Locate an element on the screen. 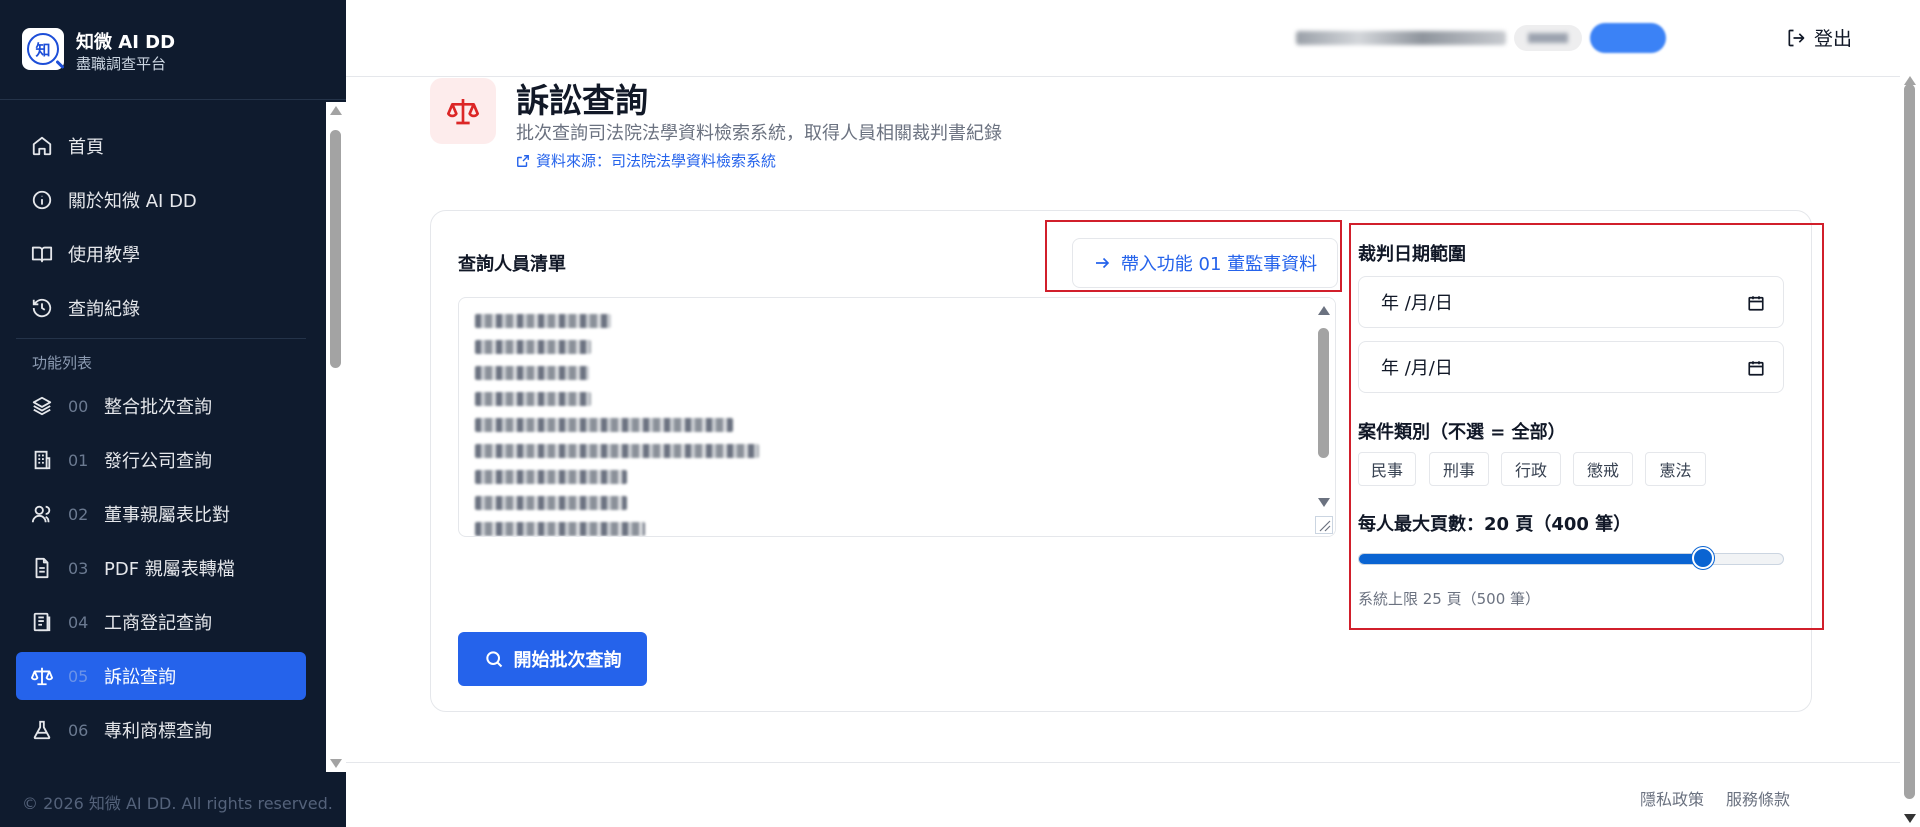  layers-icon is located at coordinates (42, 406).